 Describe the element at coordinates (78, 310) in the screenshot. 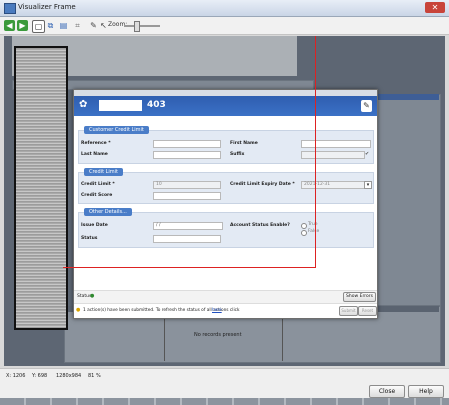

I see `info-icon: ●` at that location.